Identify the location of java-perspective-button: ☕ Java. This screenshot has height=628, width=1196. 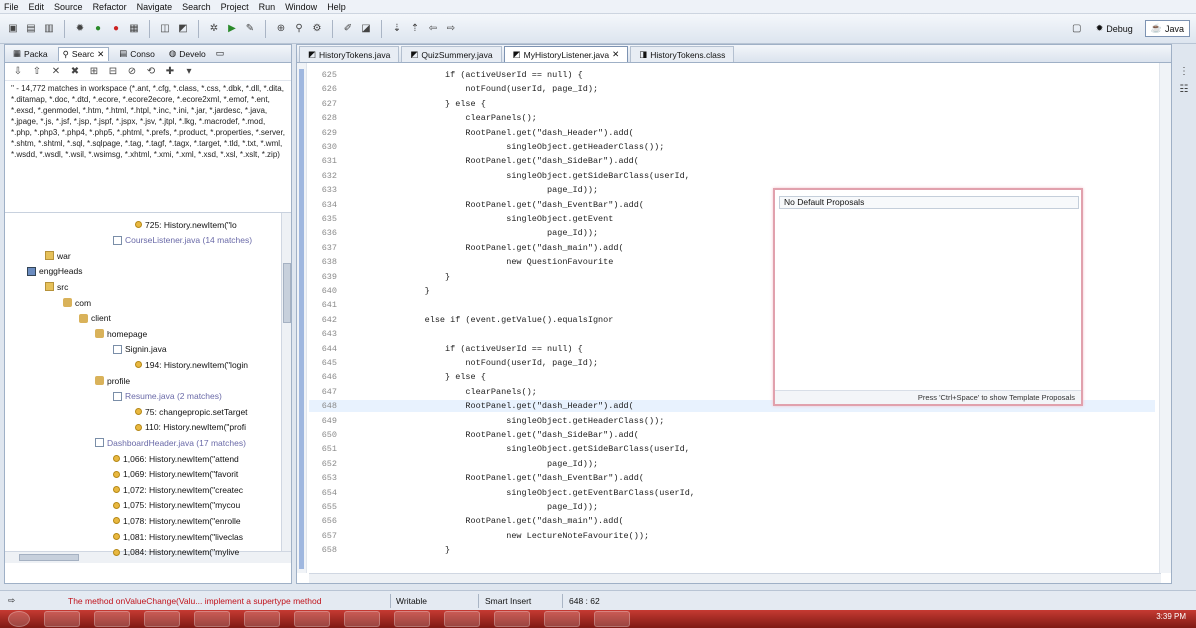
(1167, 28).